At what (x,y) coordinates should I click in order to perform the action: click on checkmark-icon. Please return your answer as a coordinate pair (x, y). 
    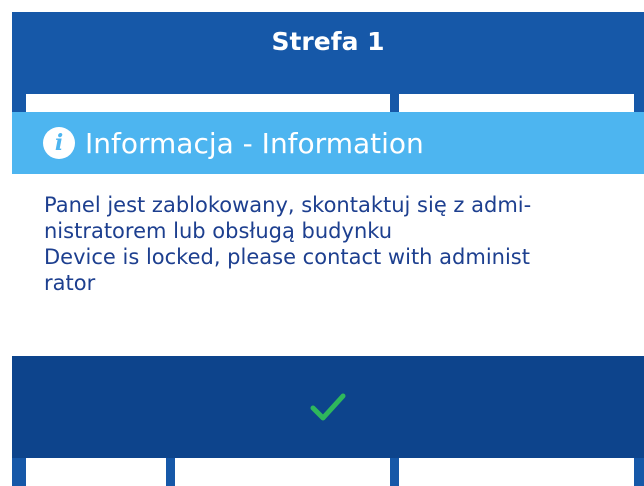
    Looking at the image, I should click on (328, 407).